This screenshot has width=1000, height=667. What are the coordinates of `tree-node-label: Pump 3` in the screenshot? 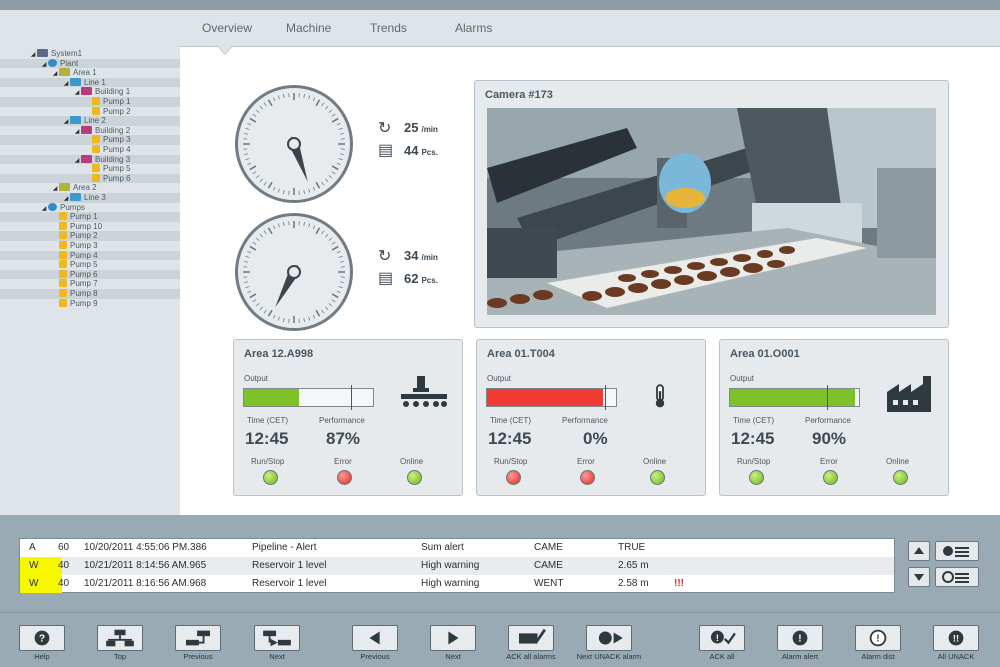 It's located at (117, 140).